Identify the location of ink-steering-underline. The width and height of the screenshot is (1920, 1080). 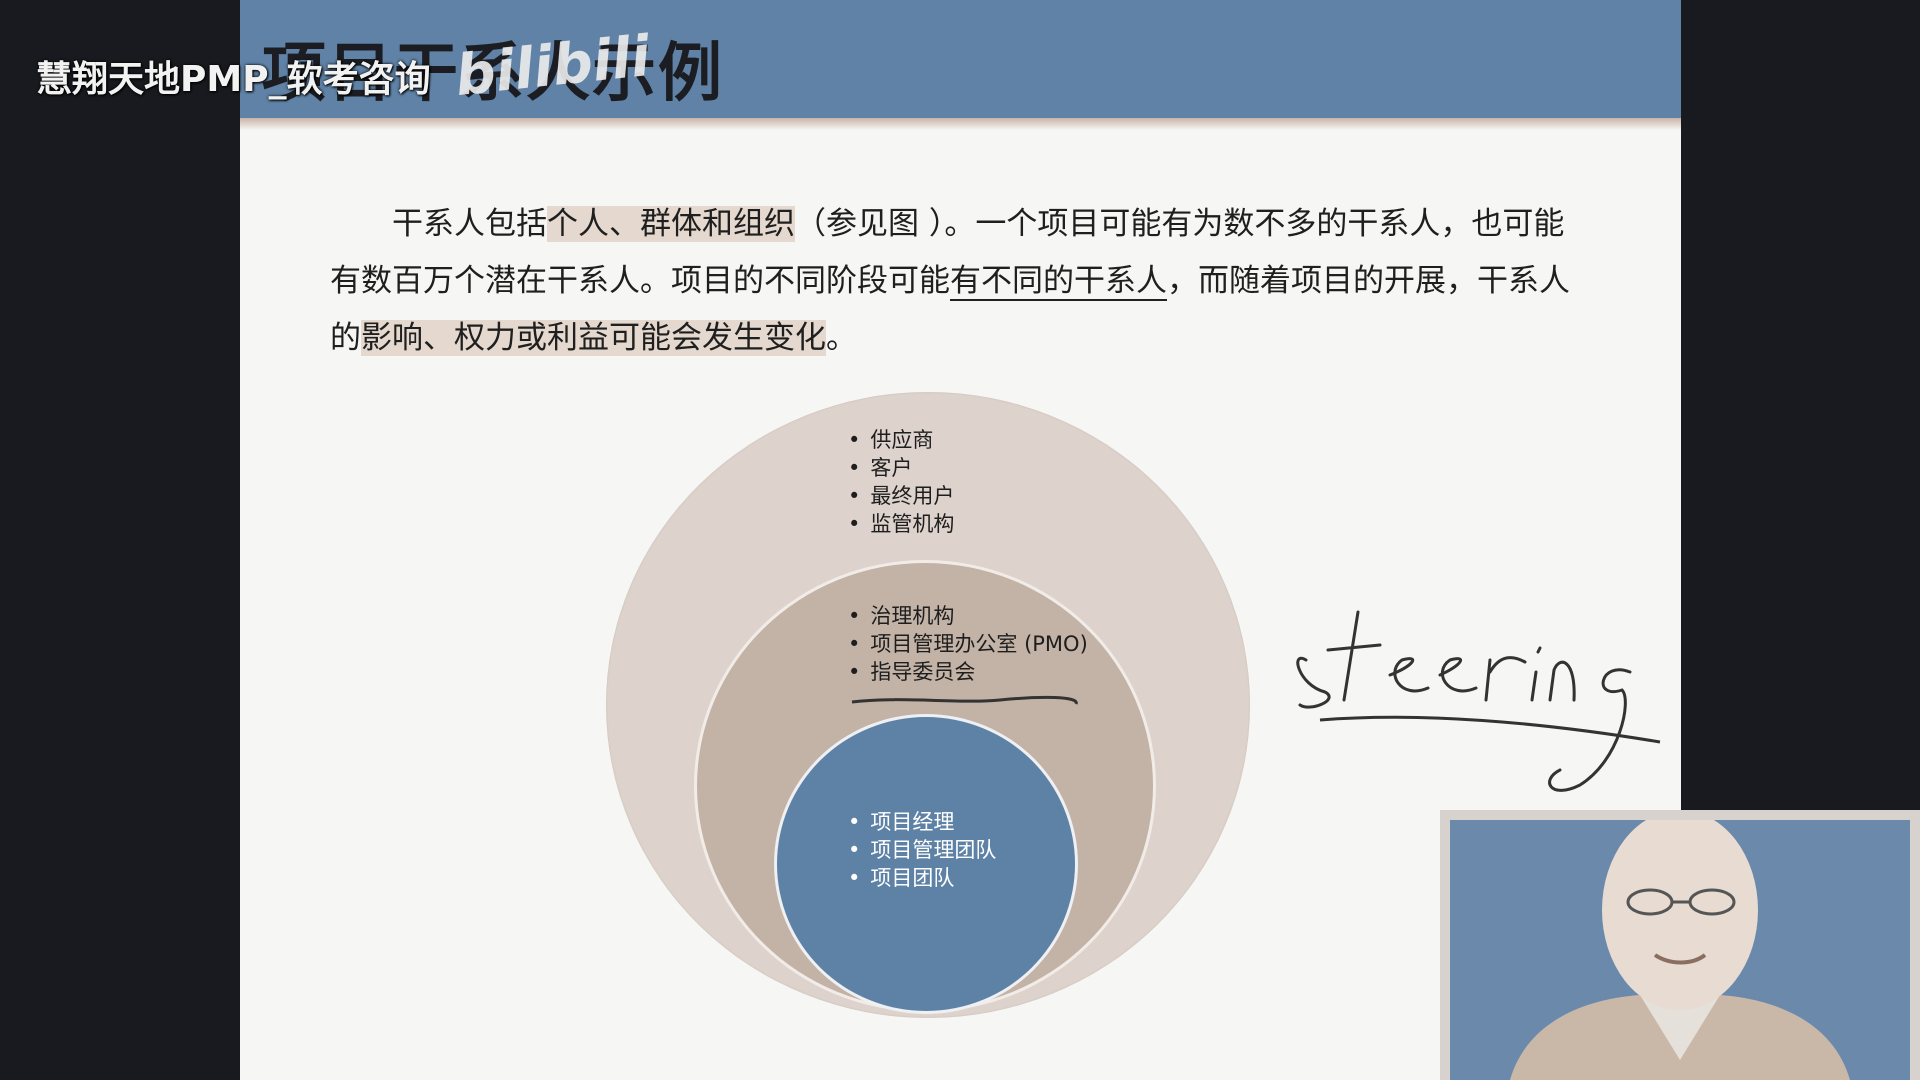
(1490, 729).